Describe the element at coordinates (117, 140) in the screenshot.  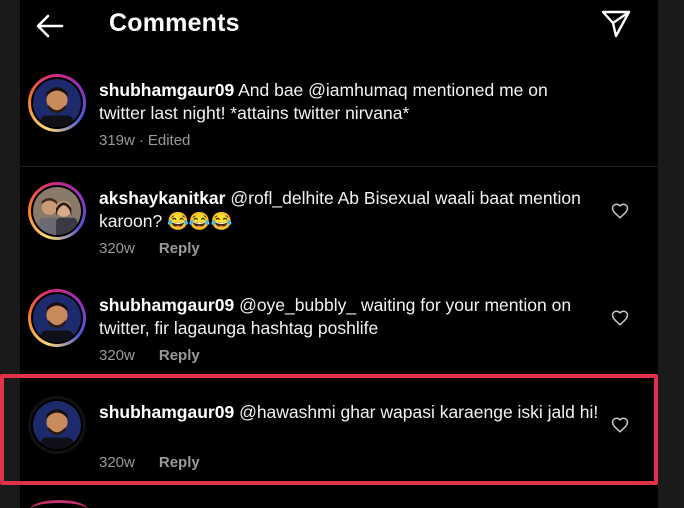
I see `comment-time: 319w` at that location.